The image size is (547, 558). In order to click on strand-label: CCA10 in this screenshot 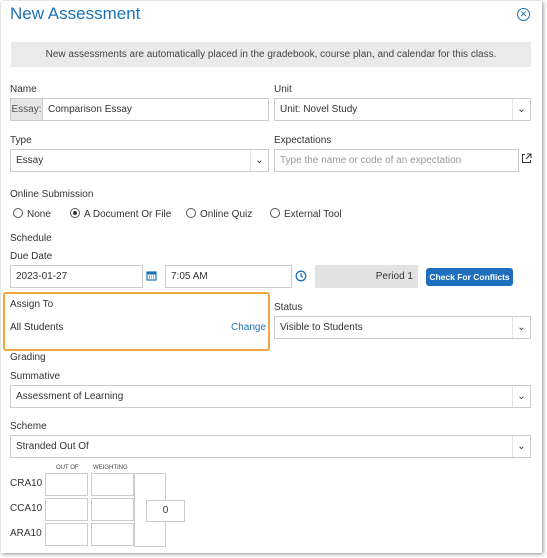, I will do `click(26, 508)`.